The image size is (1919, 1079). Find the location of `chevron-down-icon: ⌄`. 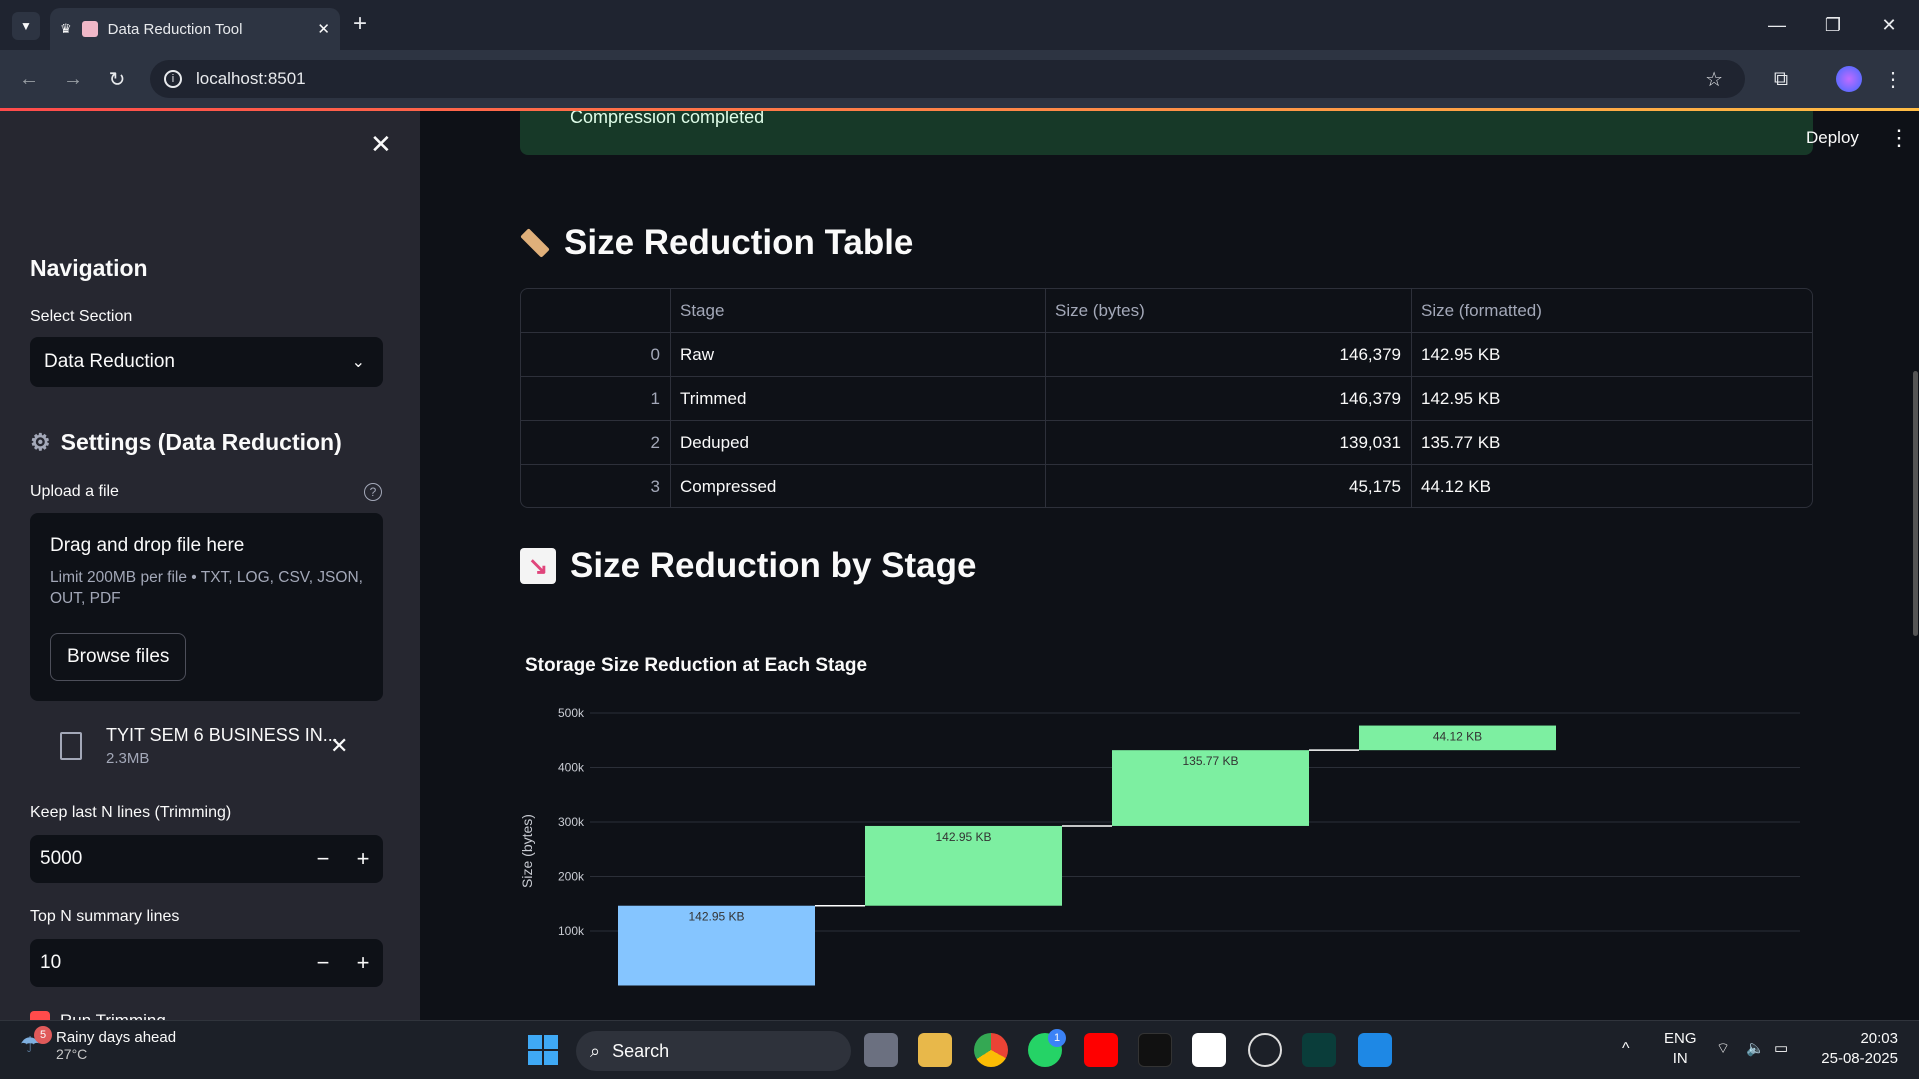

chevron-down-icon: ⌄ is located at coordinates (358, 362).